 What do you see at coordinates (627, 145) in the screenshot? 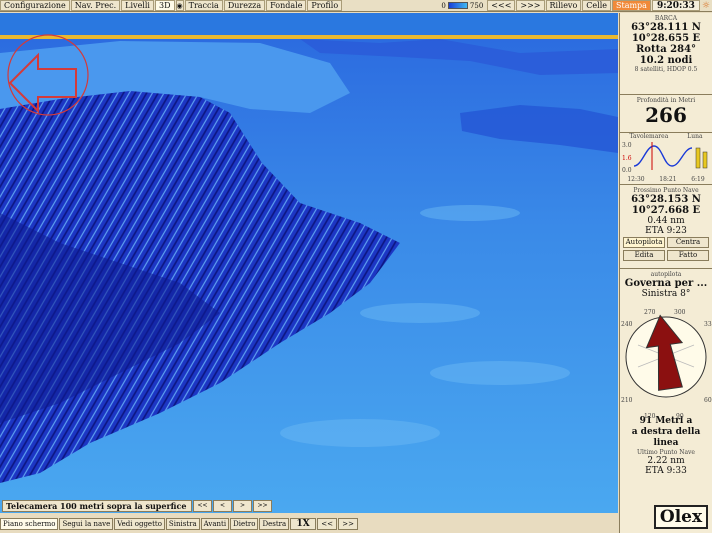
I see `tide-y-top: 3.0` at bounding box center [627, 145].